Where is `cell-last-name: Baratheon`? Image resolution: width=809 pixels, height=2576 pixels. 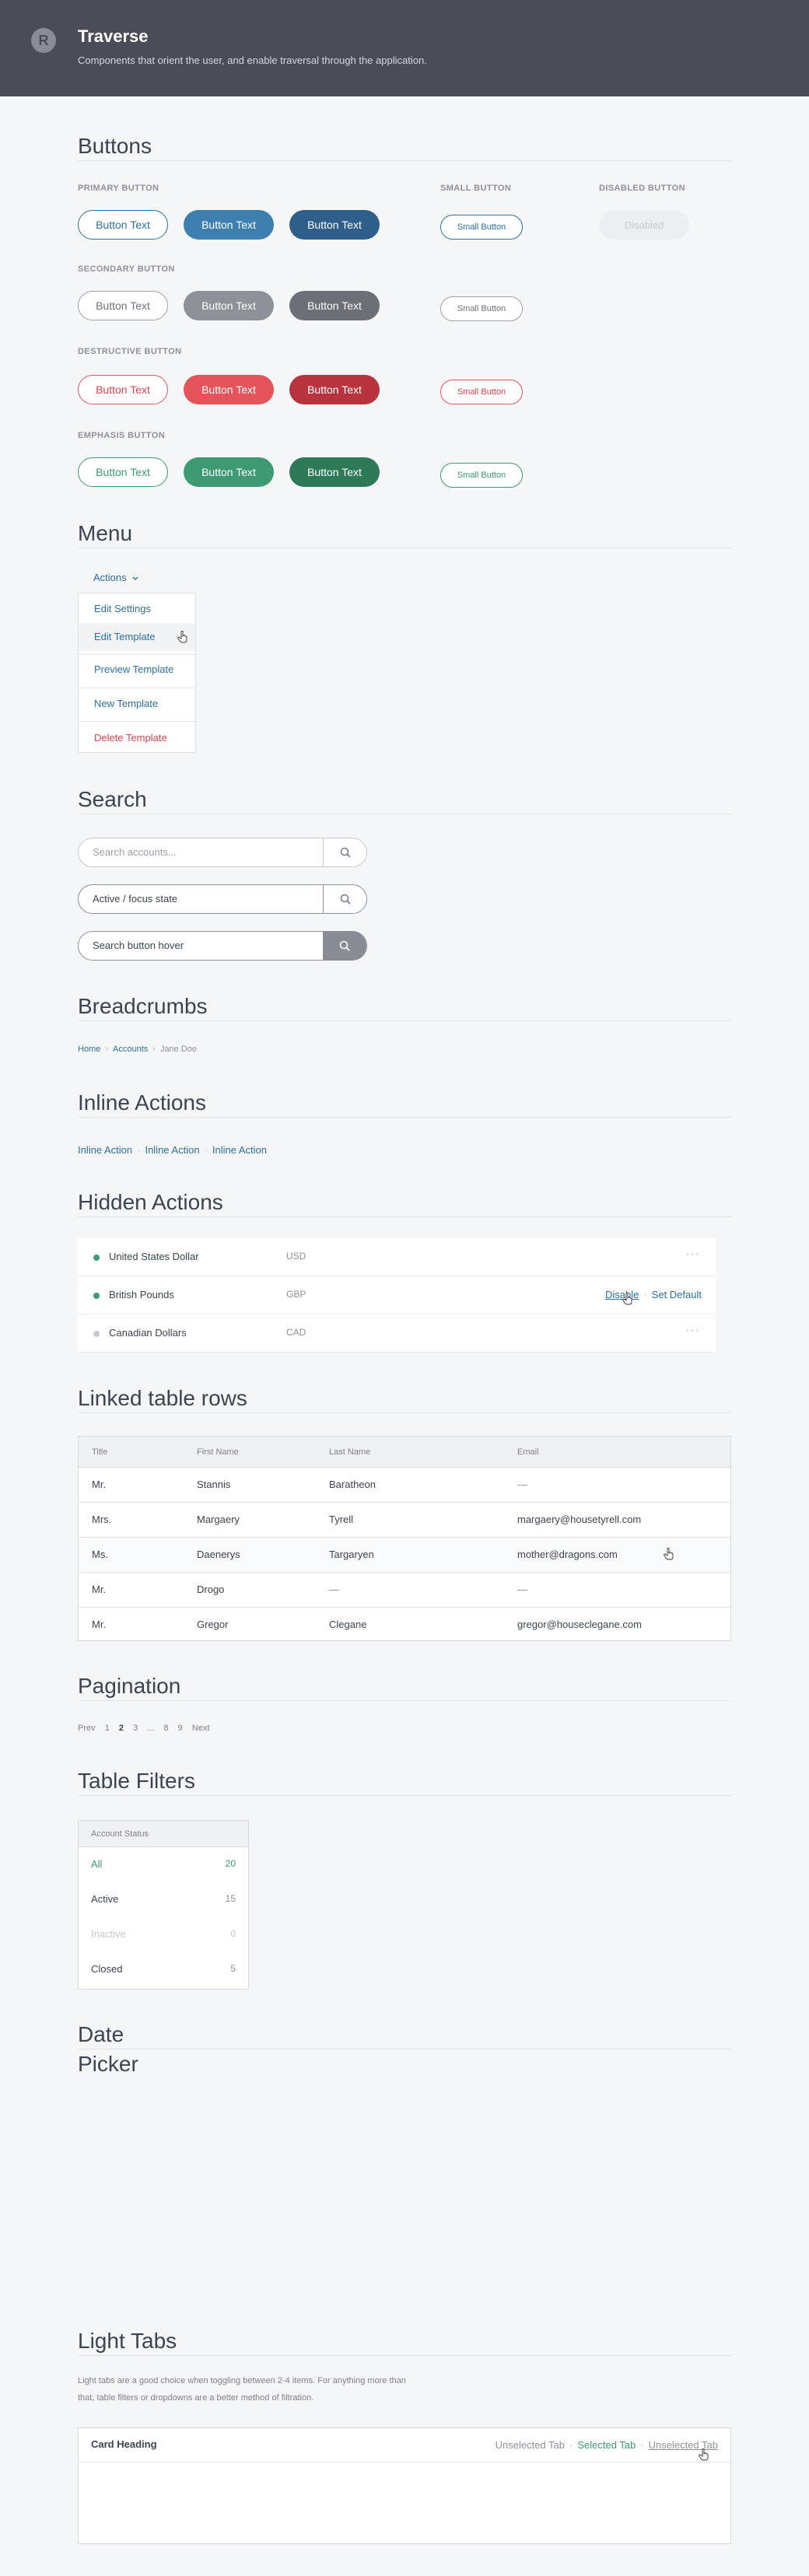
cell-last-name: Baratheon is located at coordinates (352, 1485).